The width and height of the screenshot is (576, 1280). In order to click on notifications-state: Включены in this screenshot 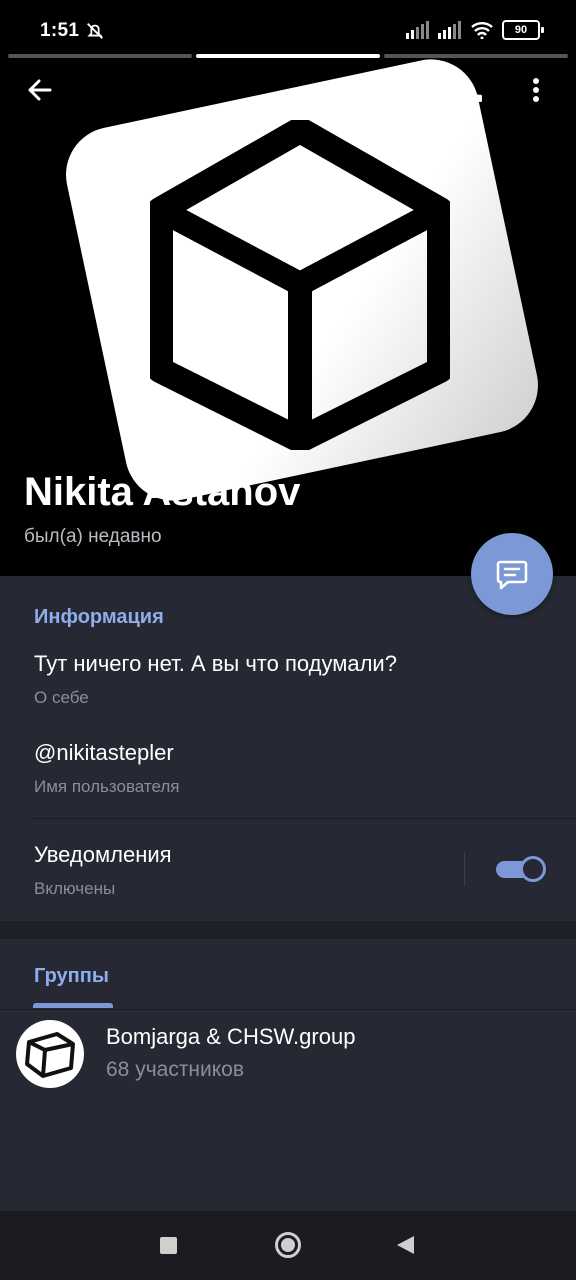, I will do `click(75, 888)`.